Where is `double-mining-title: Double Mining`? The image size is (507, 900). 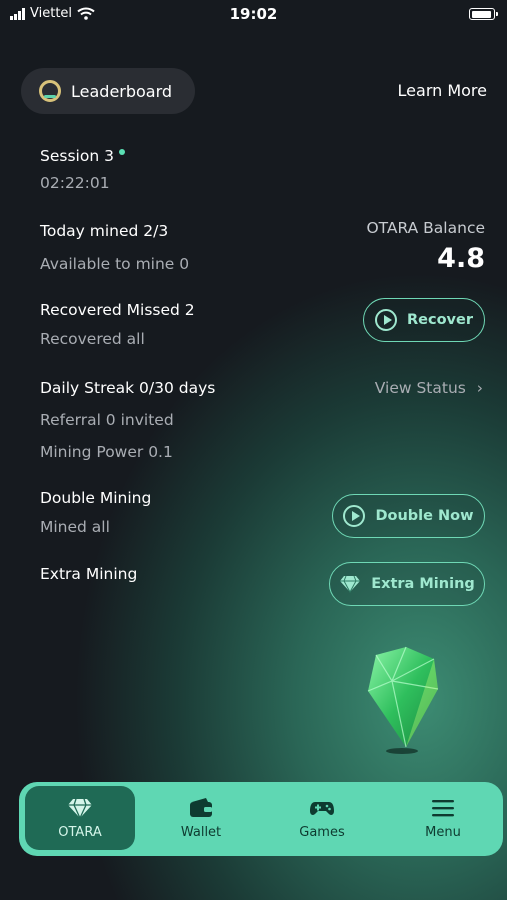
double-mining-title: Double Mining is located at coordinates (96, 498).